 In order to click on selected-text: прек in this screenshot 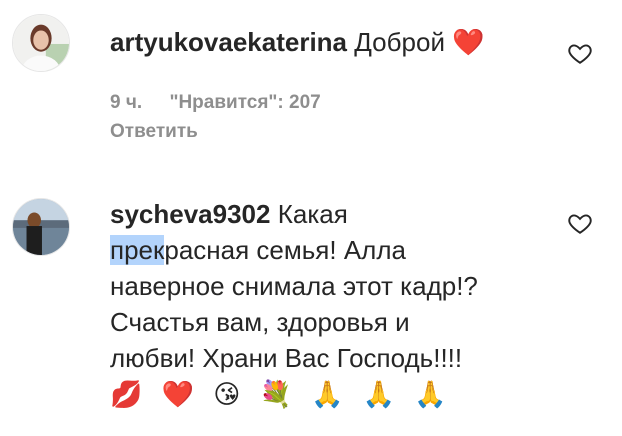, I will do `click(137, 250)`.